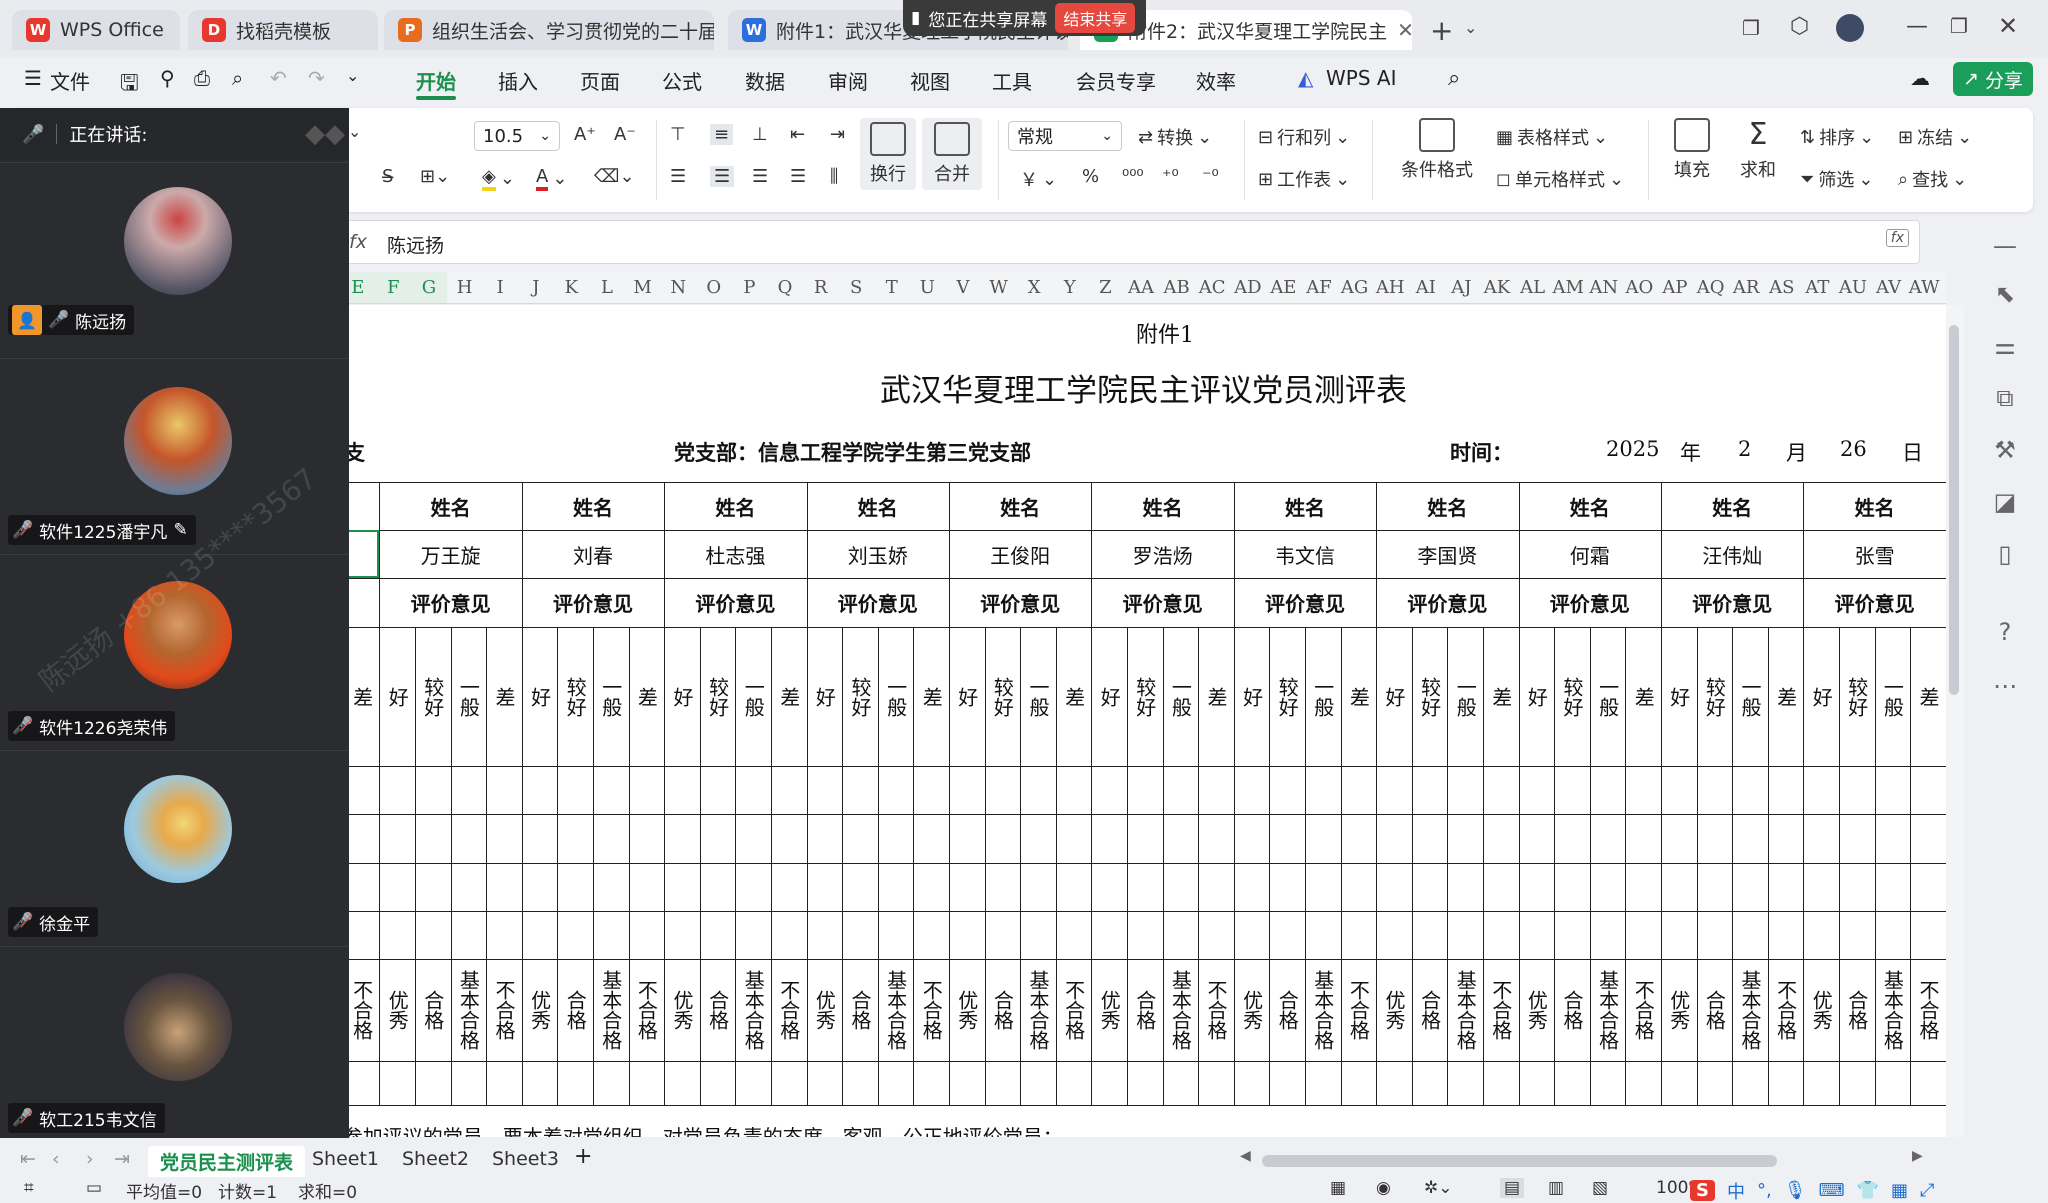  What do you see at coordinates (278, 78) in the screenshot?
I see `undo-icon: ↶` at bounding box center [278, 78].